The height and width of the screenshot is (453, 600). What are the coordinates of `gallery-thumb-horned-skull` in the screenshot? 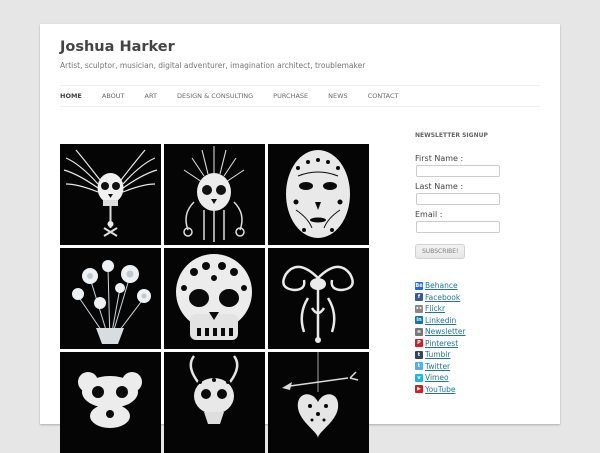 It's located at (214, 402).